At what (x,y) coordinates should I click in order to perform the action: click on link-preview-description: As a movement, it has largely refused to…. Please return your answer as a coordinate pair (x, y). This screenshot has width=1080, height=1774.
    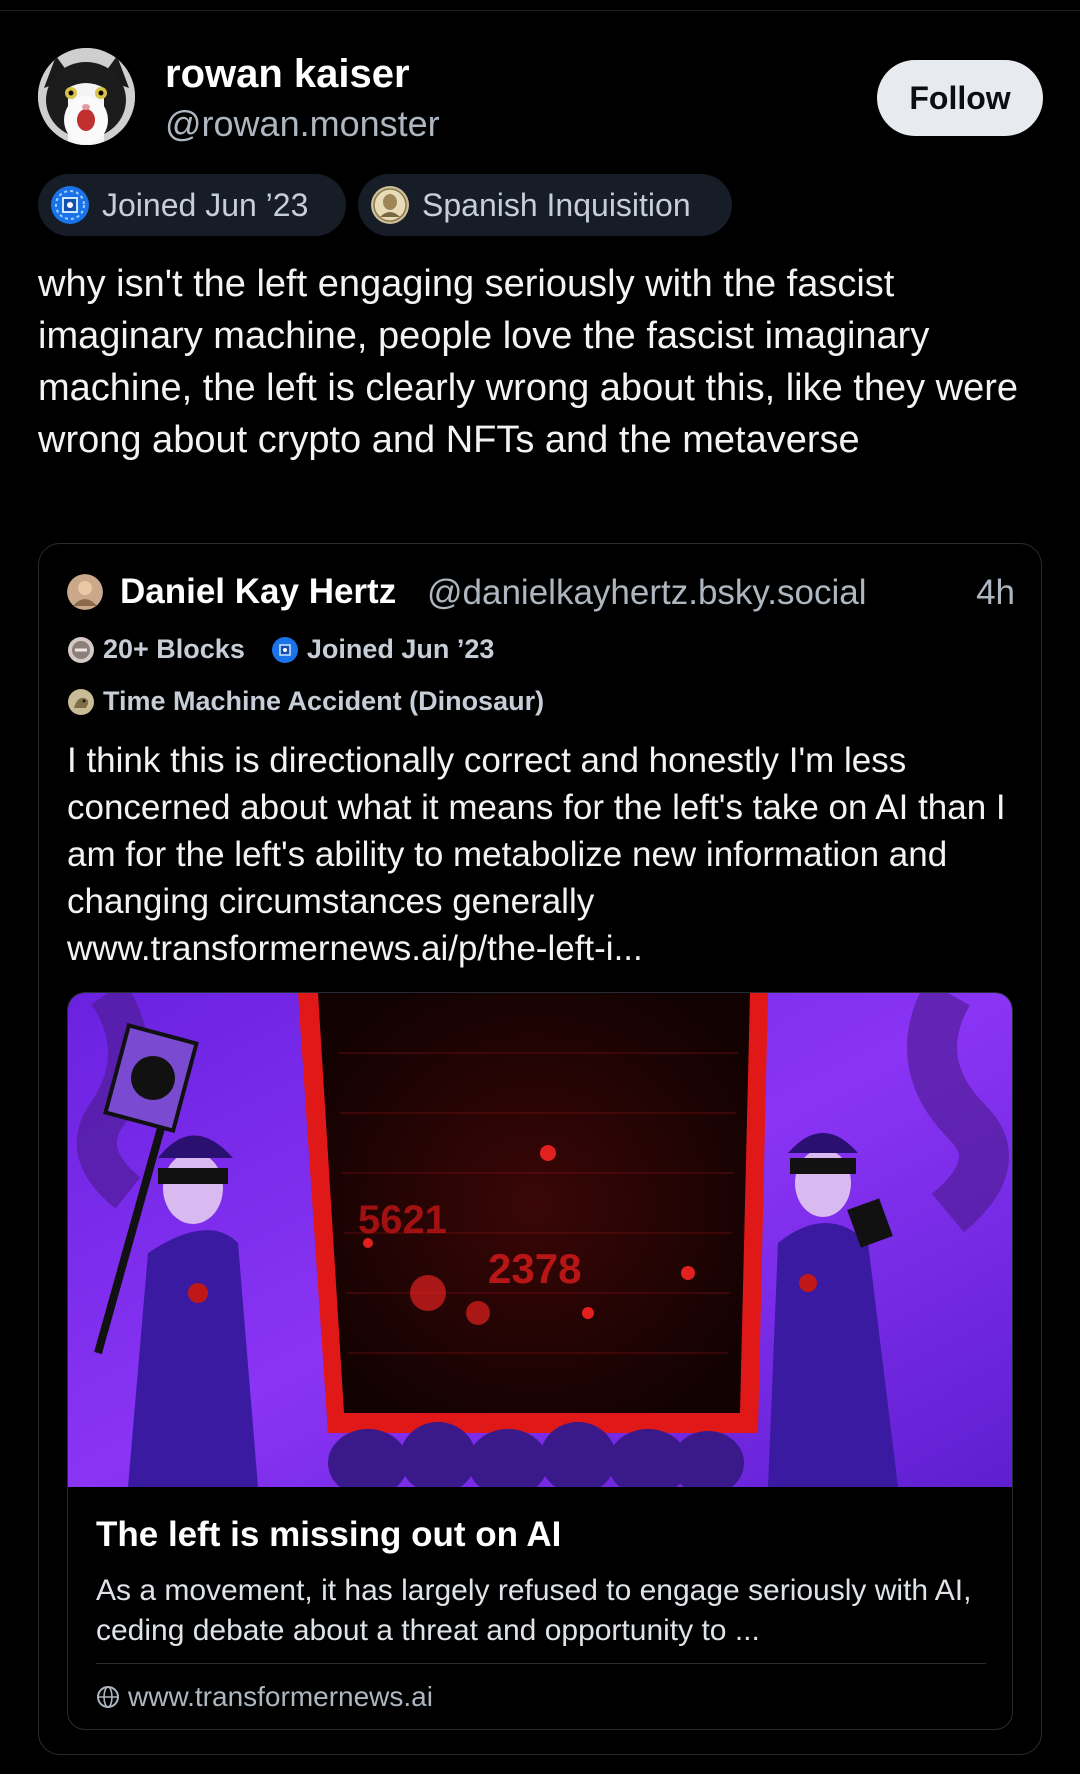
    Looking at the image, I should click on (534, 1610).